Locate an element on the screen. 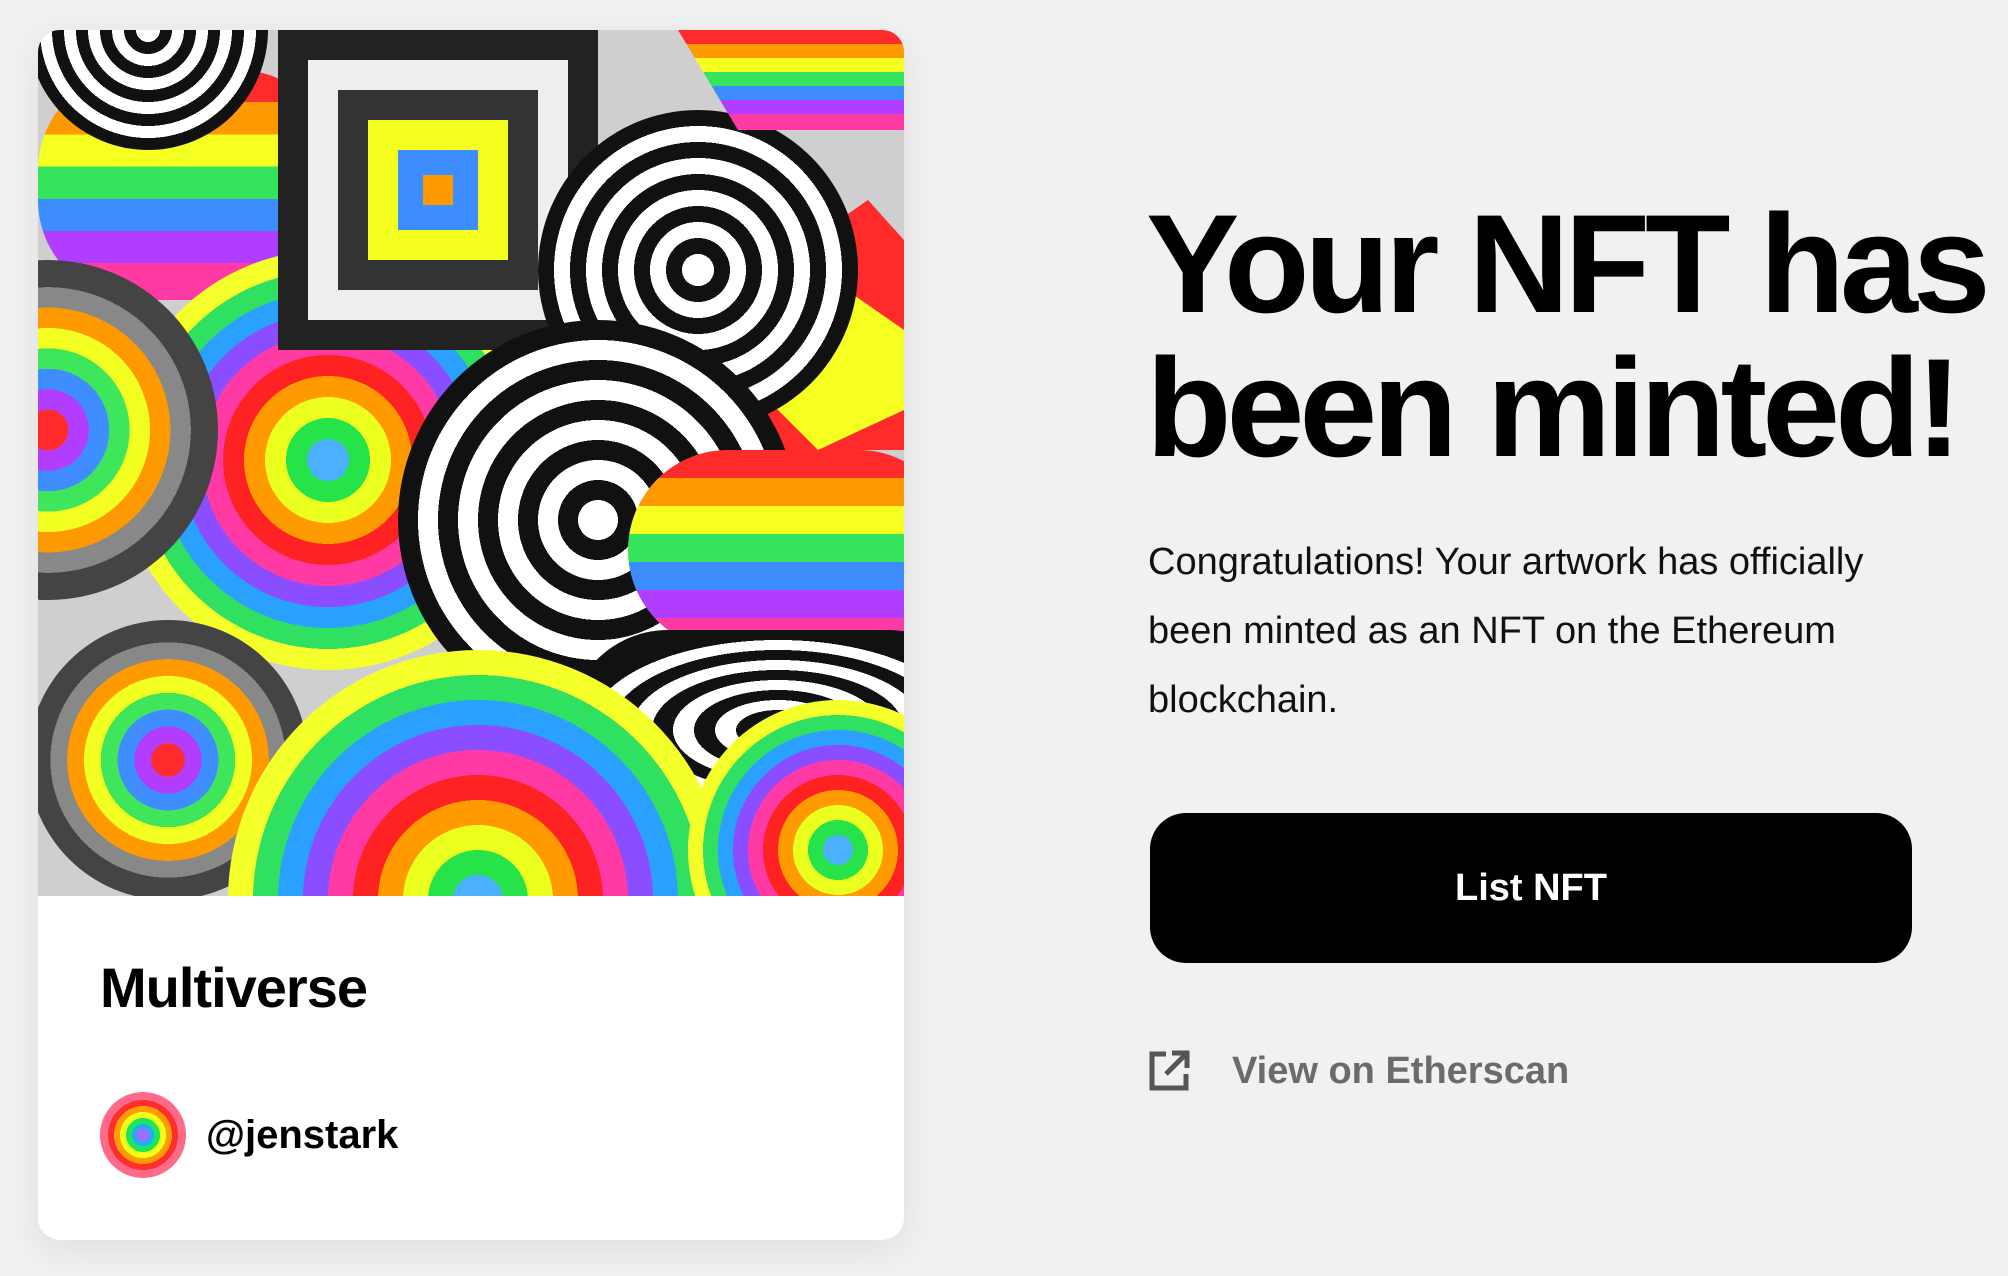  view-on-etherscan-link: View on Etherscan is located at coordinates (1357, 1071).